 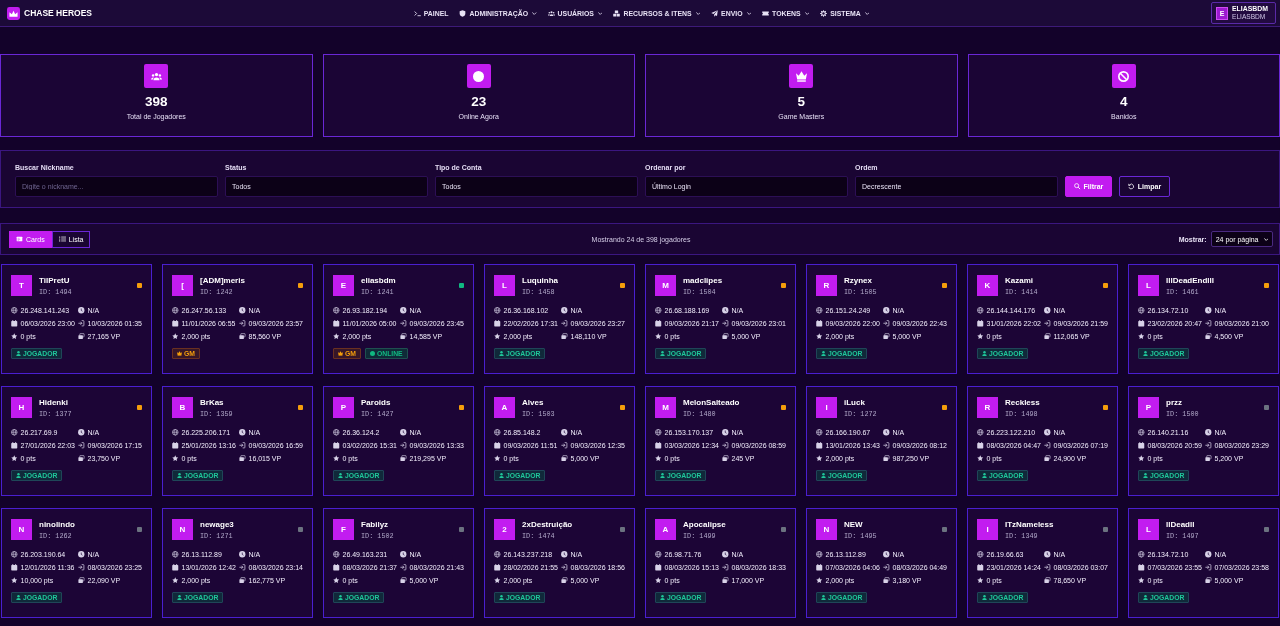 I want to click on avatar: T, so click(x=21, y=285).